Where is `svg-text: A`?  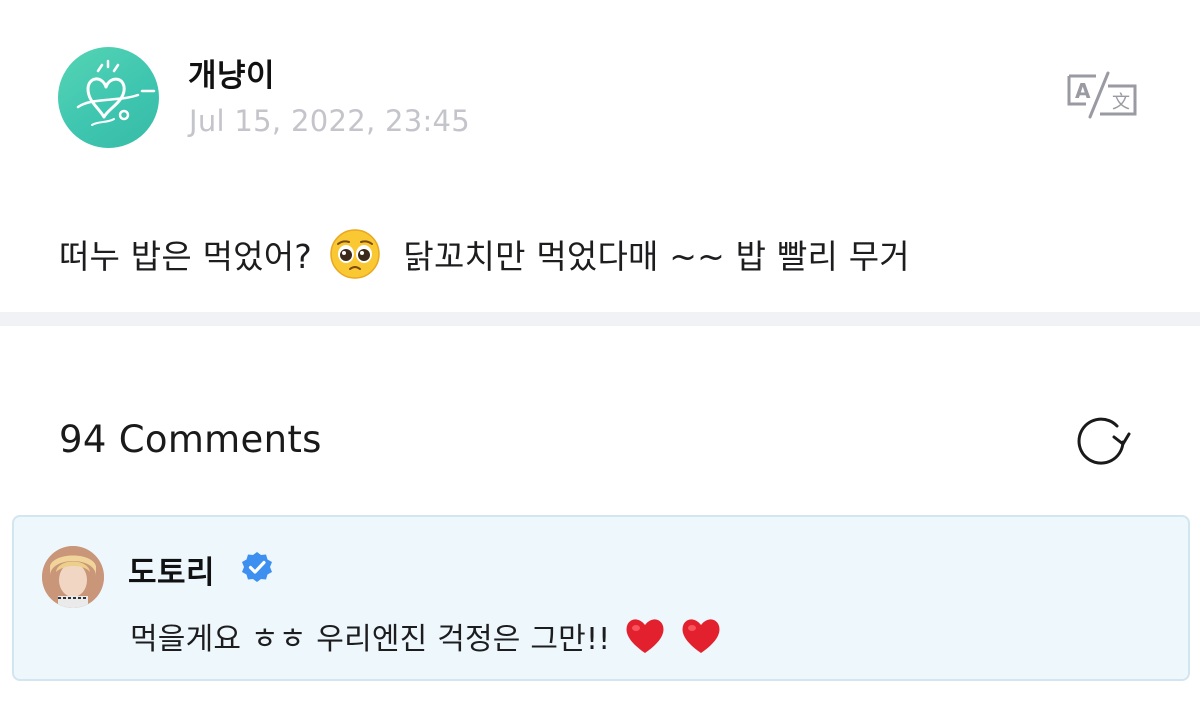
svg-text: A is located at coordinates (1083, 91).